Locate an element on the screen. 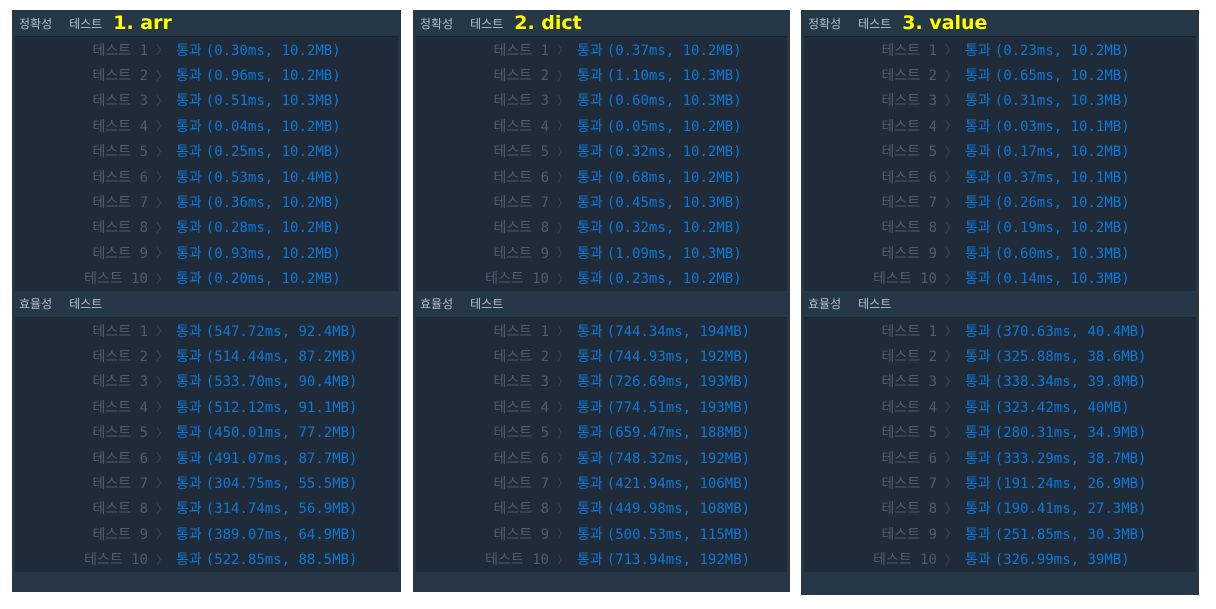  test-row: 테스트 6 〉 통과 (333.29ms, 38.7MB) is located at coordinates (1000, 457).